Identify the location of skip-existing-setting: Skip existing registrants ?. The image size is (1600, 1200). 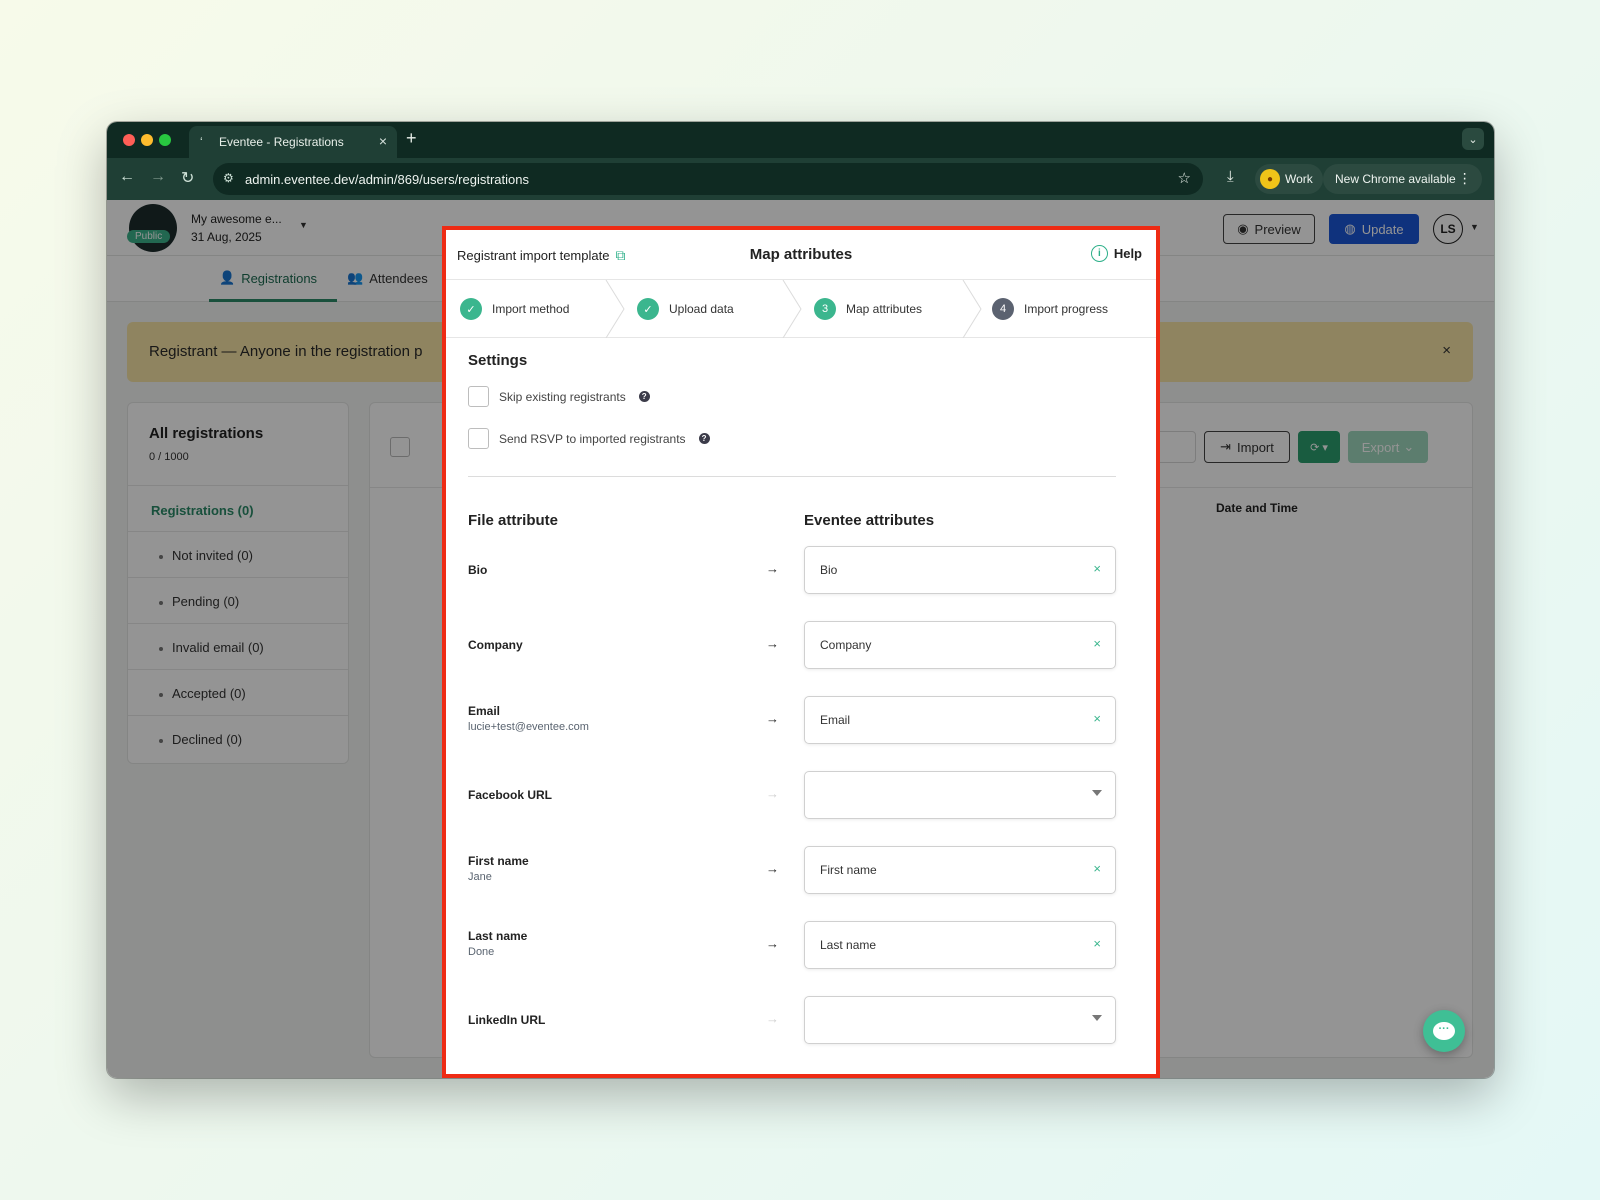
(559, 396).